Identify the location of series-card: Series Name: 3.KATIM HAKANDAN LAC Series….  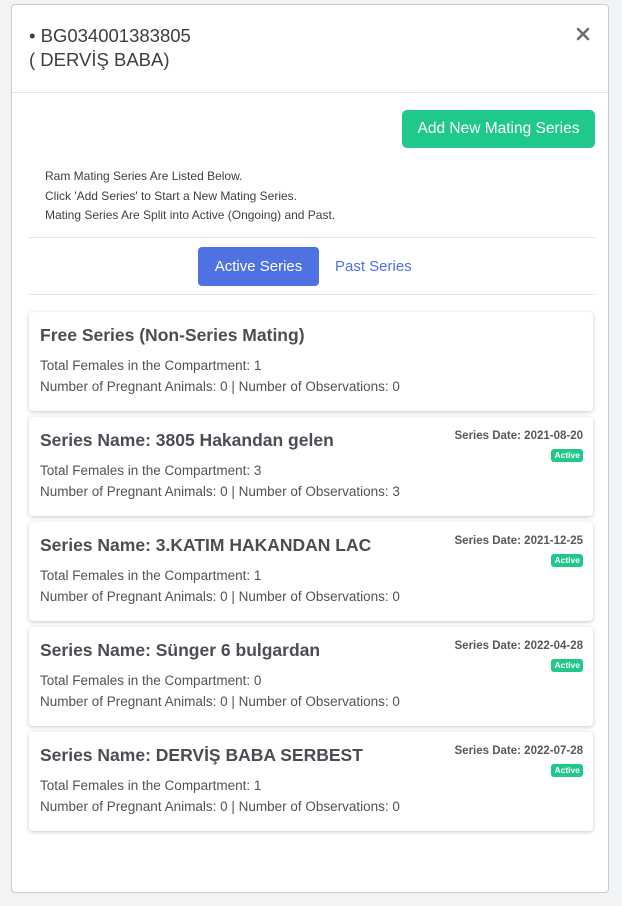
(311, 571).